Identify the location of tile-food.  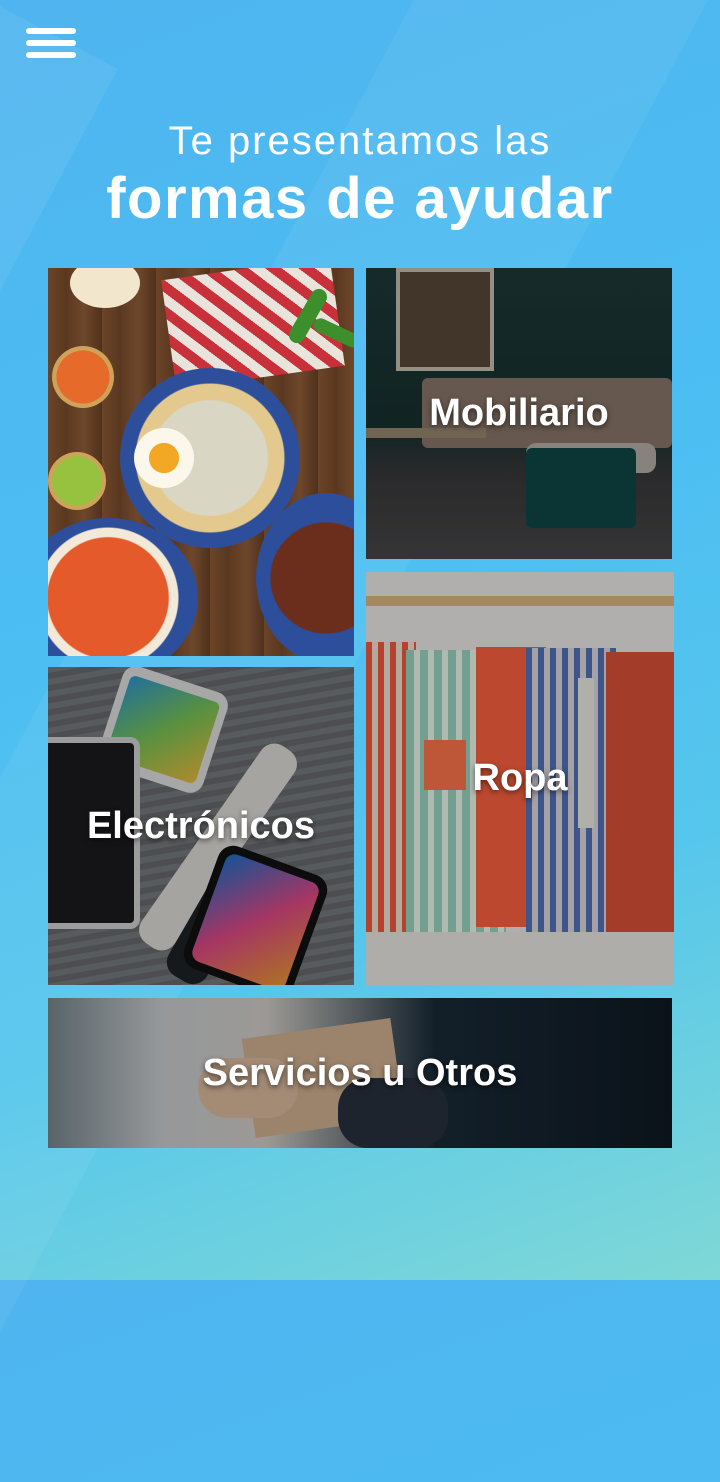
(201, 462).